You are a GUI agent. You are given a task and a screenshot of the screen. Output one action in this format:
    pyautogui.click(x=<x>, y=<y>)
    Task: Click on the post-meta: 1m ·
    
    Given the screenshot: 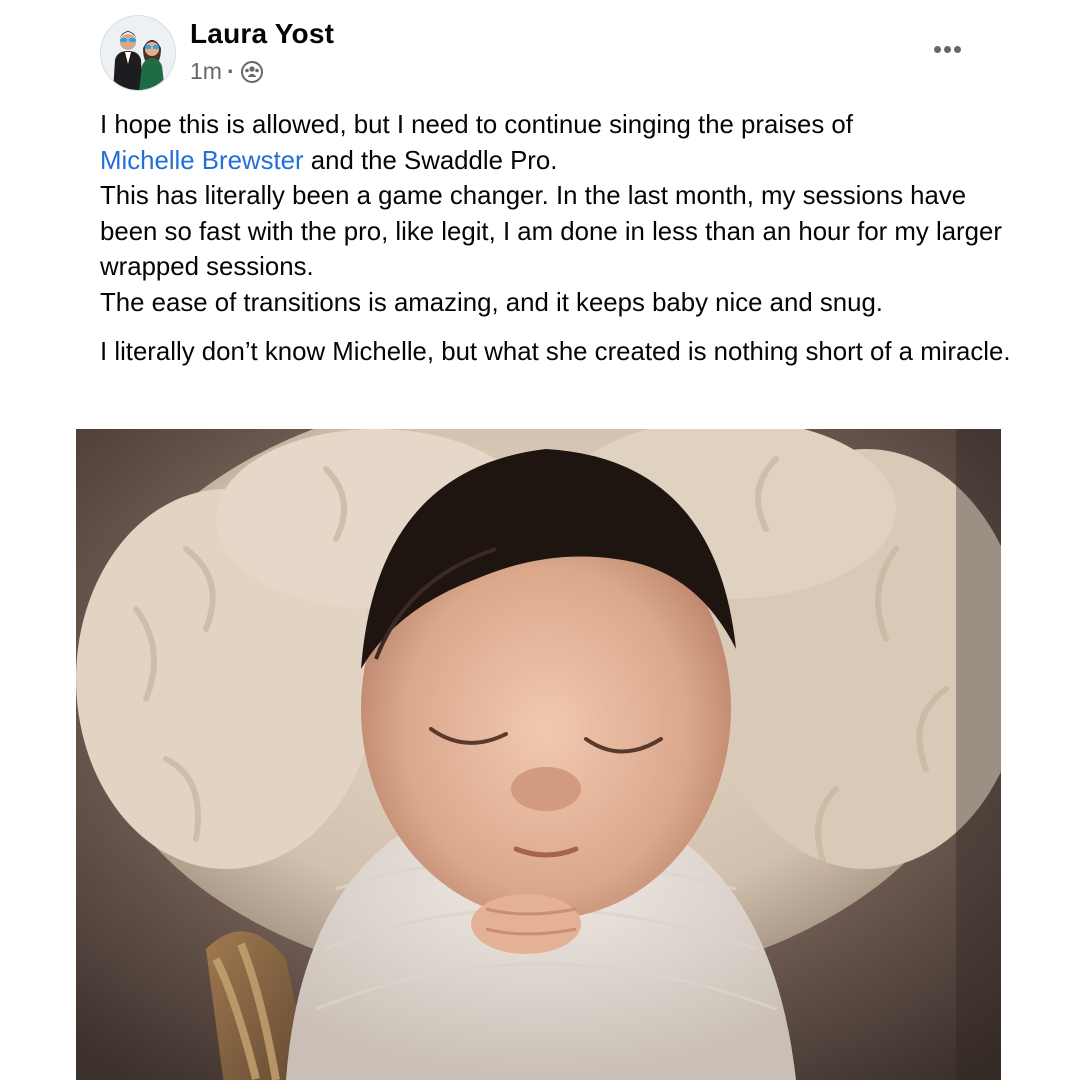 What is the action you would take?
    pyautogui.click(x=227, y=71)
    